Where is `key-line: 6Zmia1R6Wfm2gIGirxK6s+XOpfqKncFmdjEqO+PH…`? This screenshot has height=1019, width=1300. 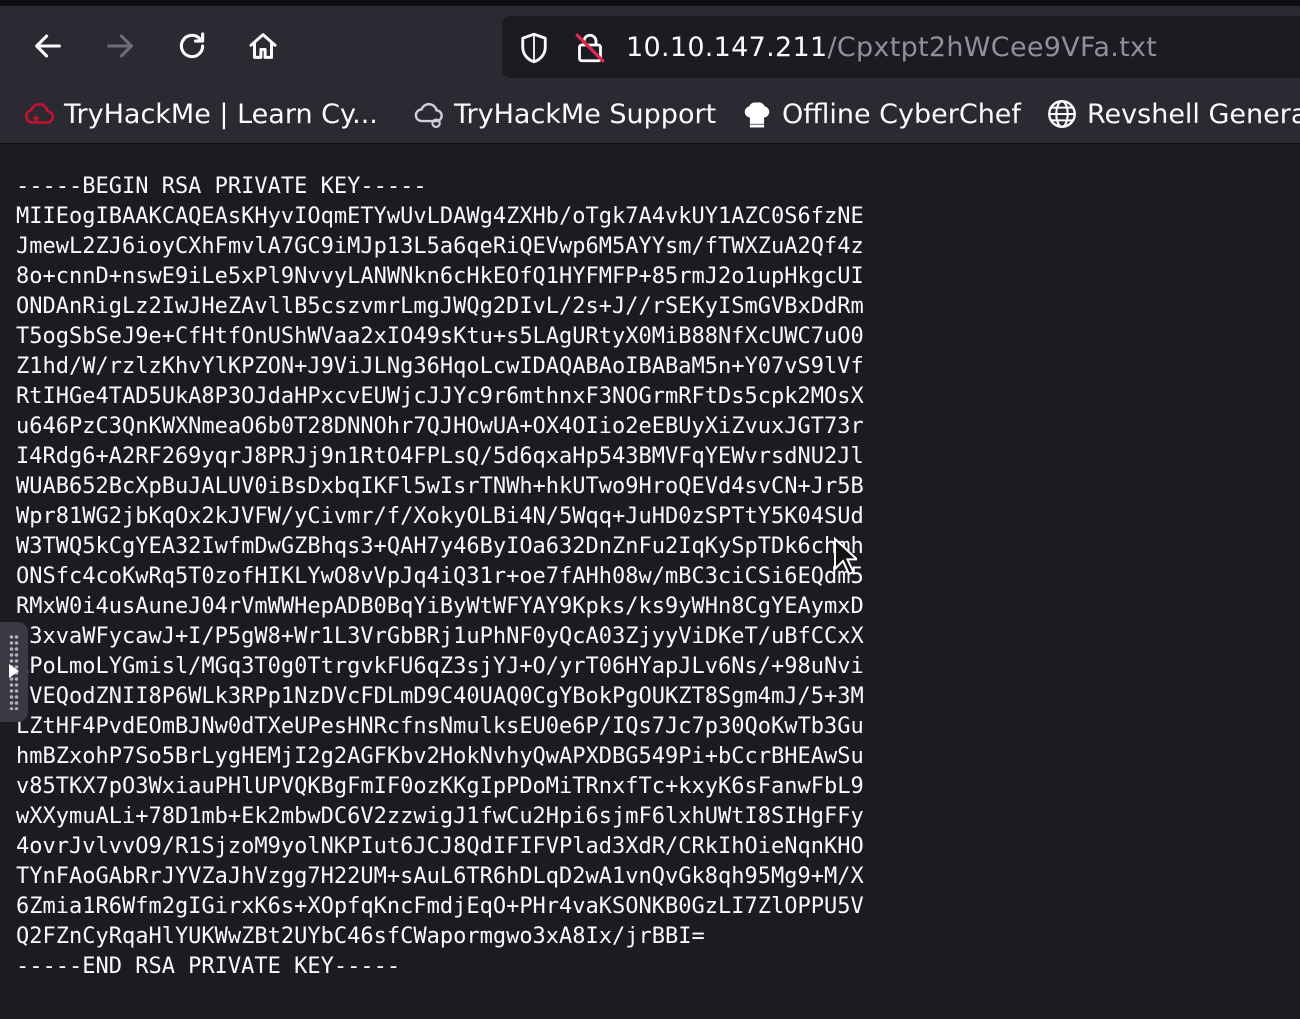
key-line: 6Zmia1R6Wfm2gIGirxK6s+XOpfqKncFmdjEqO+PH… is located at coordinates (440, 906).